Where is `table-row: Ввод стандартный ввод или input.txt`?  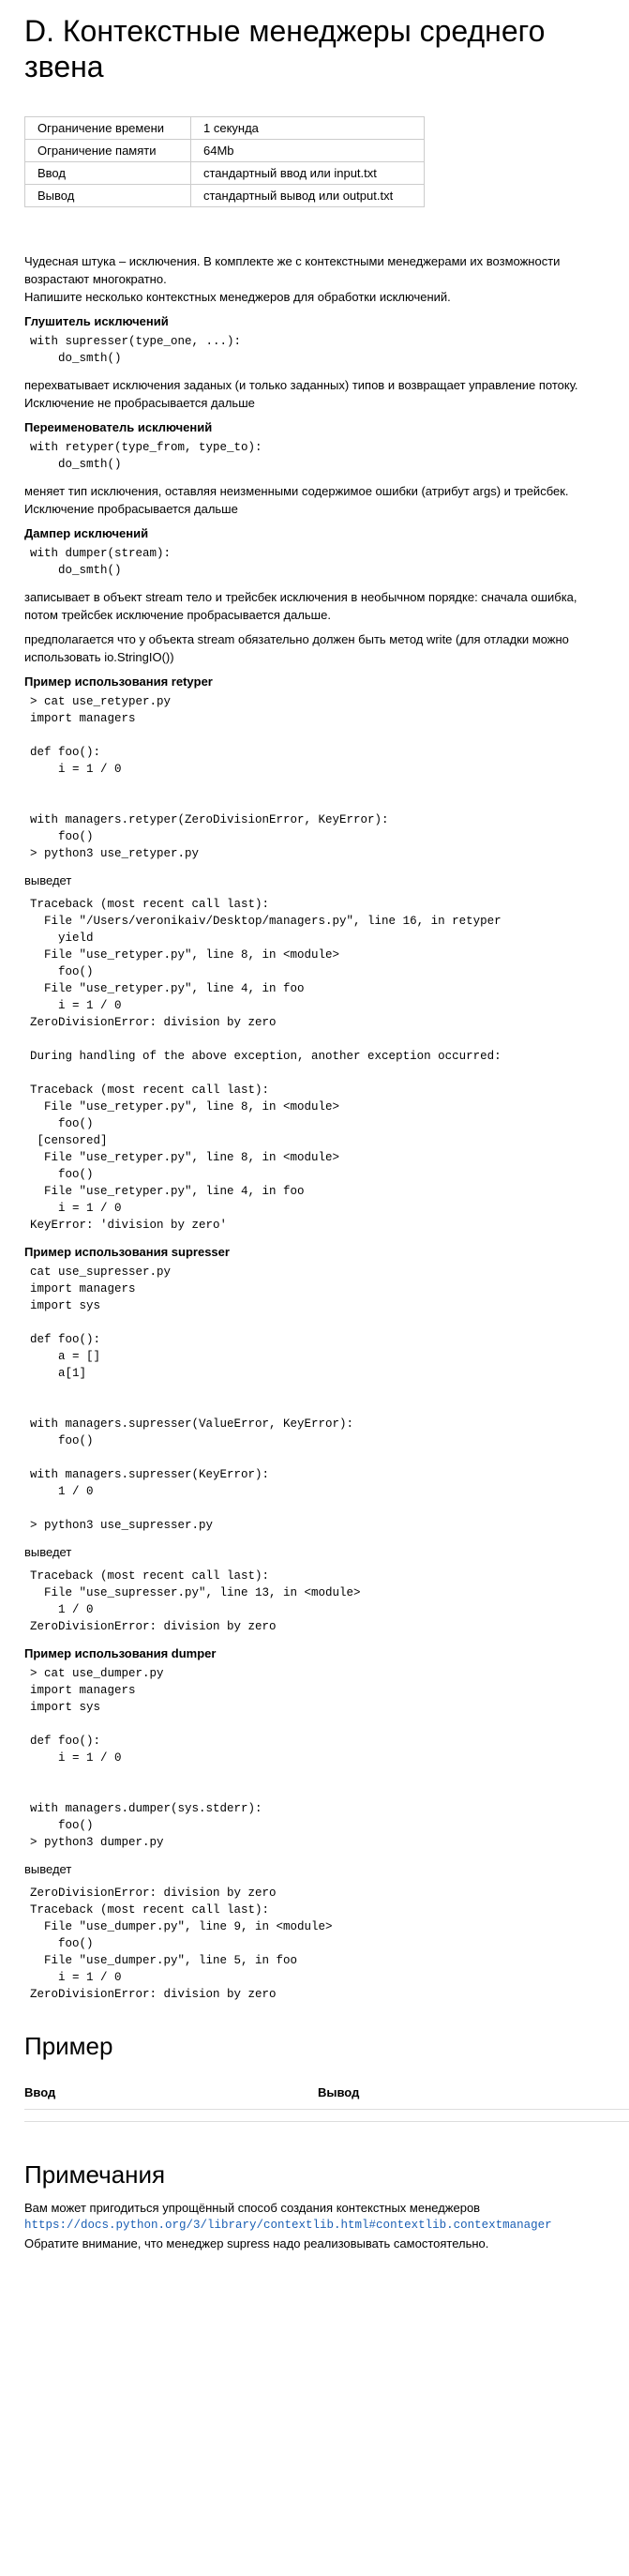 table-row: Ввод стандартный ввод или input.txt is located at coordinates (224, 173).